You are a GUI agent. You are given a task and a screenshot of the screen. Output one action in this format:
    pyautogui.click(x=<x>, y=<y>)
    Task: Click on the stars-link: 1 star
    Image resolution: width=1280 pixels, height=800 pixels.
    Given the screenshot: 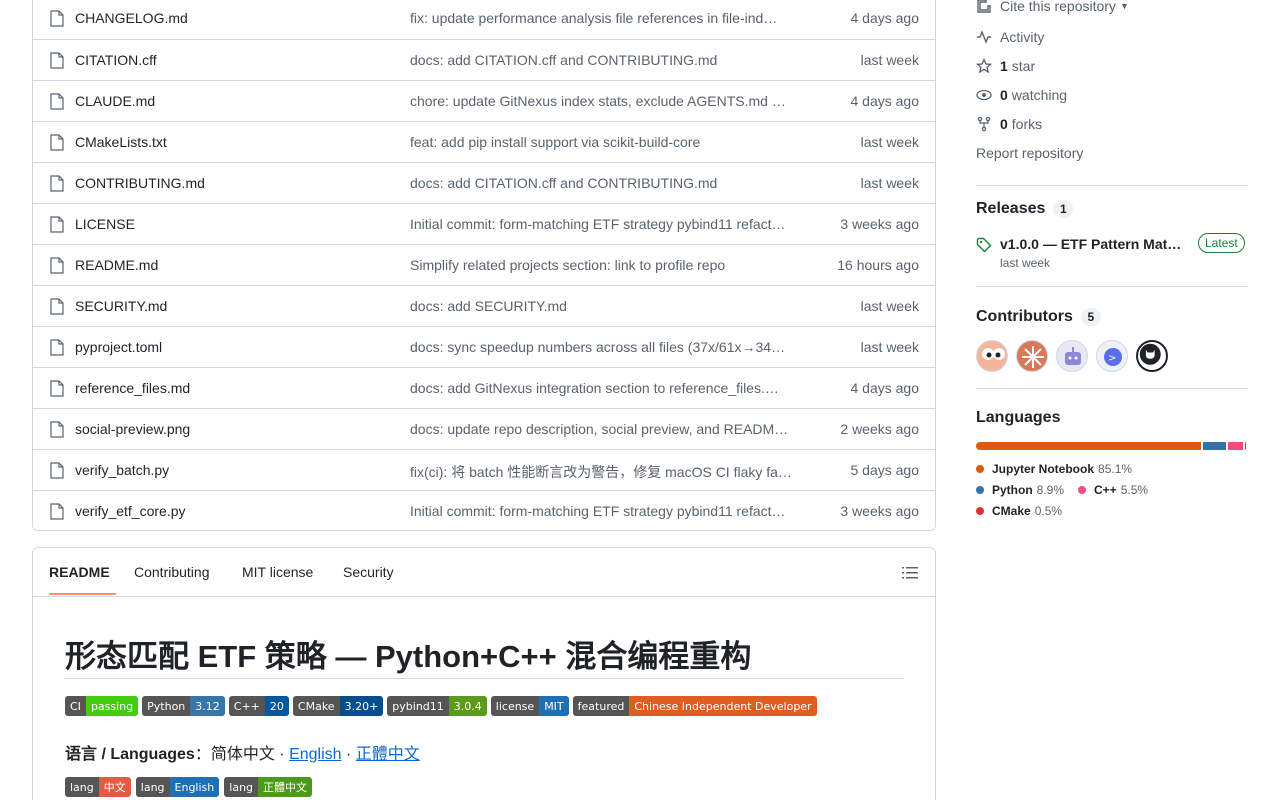 What is the action you would take?
    pyautogui.click(x=1005, y=66)
    